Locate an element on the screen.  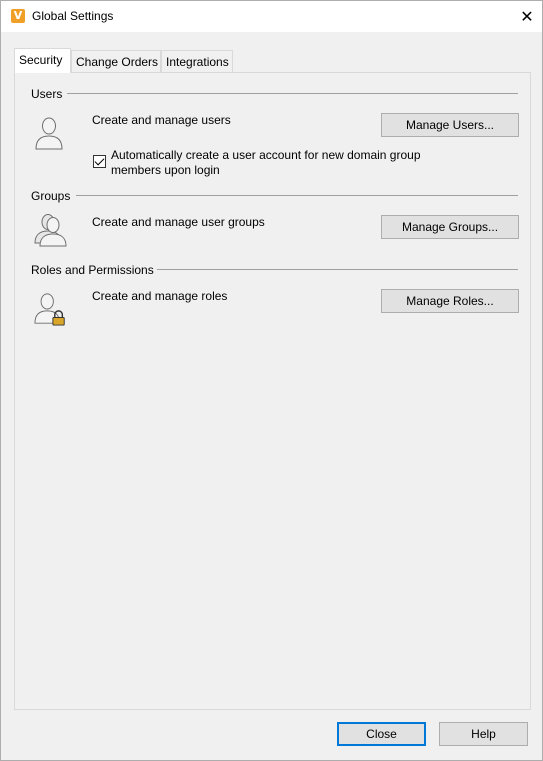
groups-divider is located at coordinates (297, 195).